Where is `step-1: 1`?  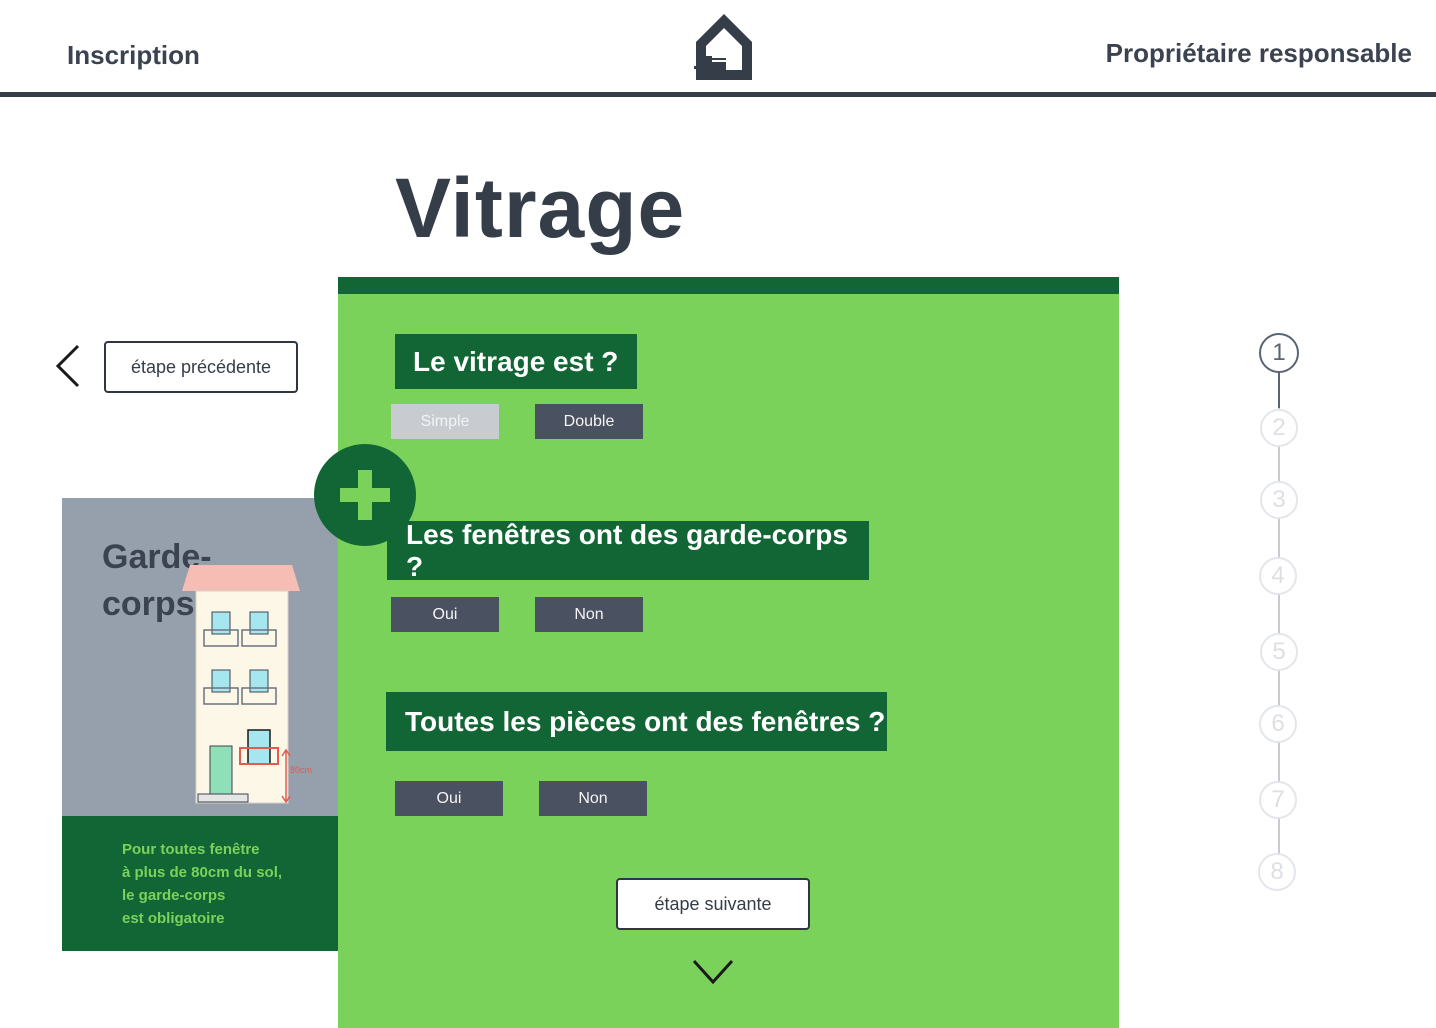 step-1: 1 is located at coordinates (1279, 353).